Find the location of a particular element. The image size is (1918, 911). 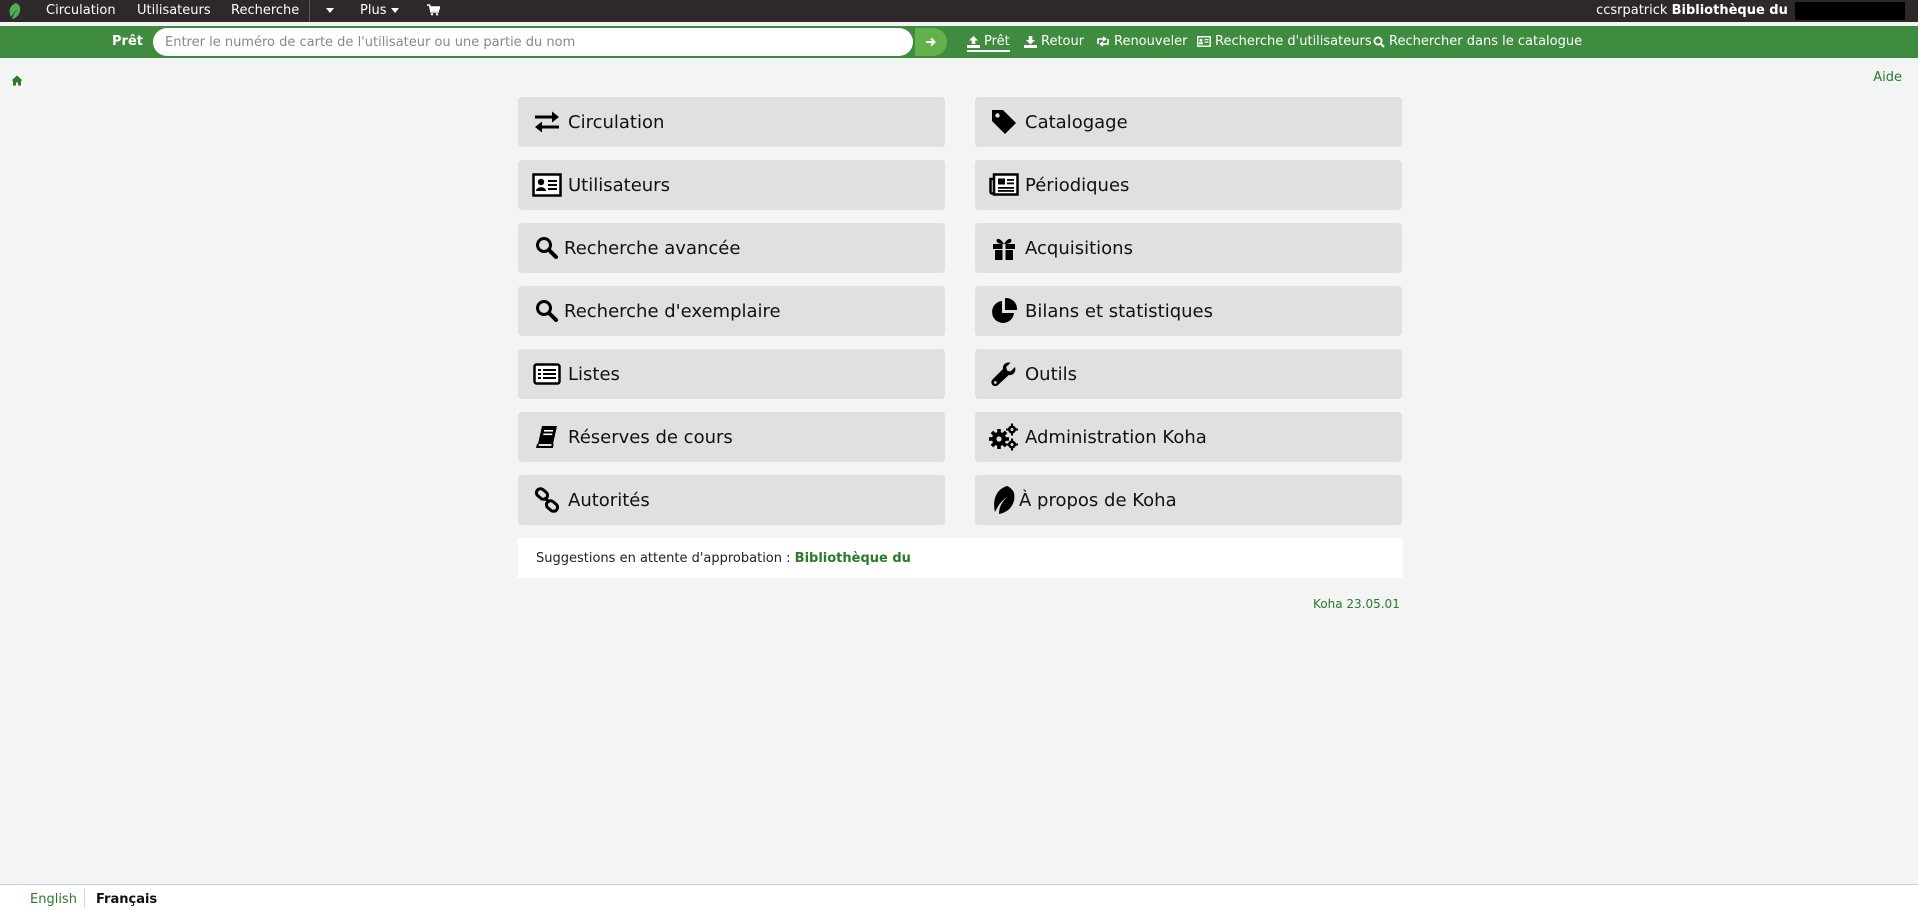

checkin-label: Retour is located at coordinates (1063, 41).